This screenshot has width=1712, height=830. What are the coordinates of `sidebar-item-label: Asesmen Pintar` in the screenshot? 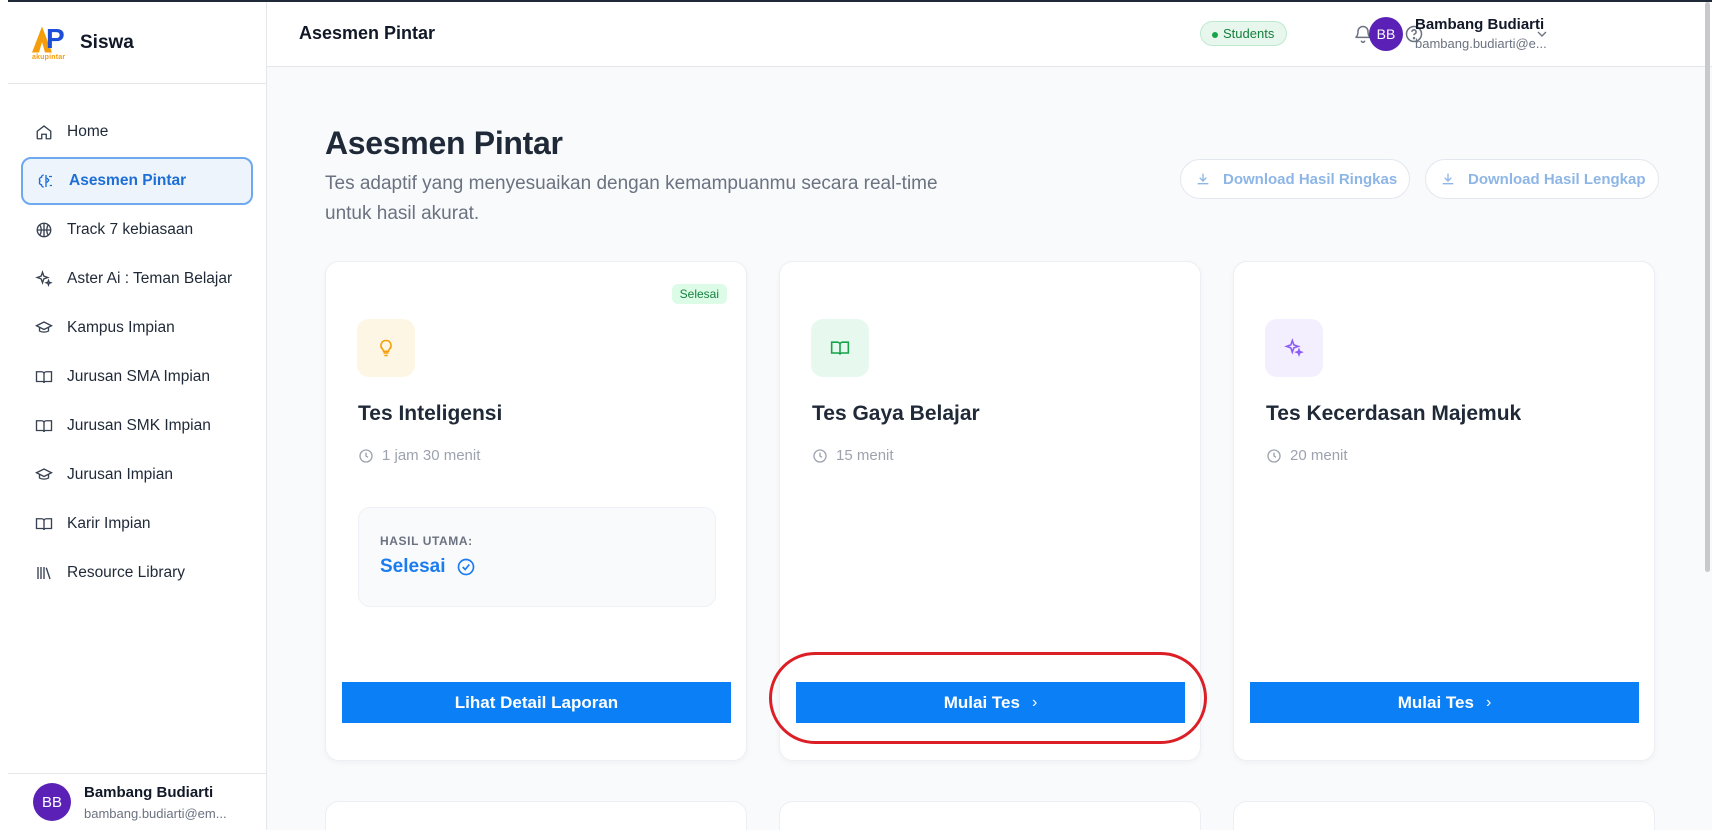 It's located at (128, 180).